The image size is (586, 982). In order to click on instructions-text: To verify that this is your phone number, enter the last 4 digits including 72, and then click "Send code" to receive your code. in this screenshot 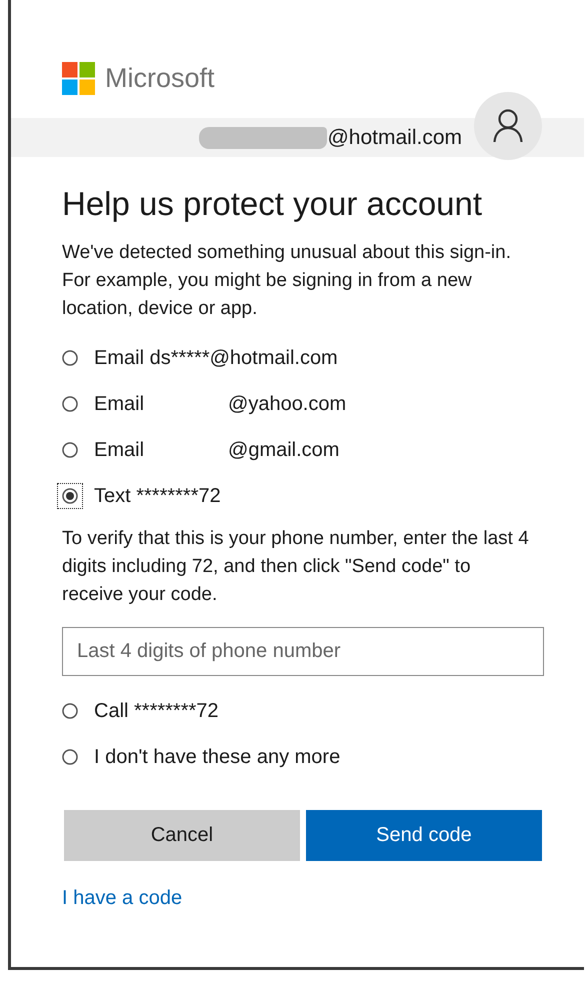, I will do `click(296, 567)`.